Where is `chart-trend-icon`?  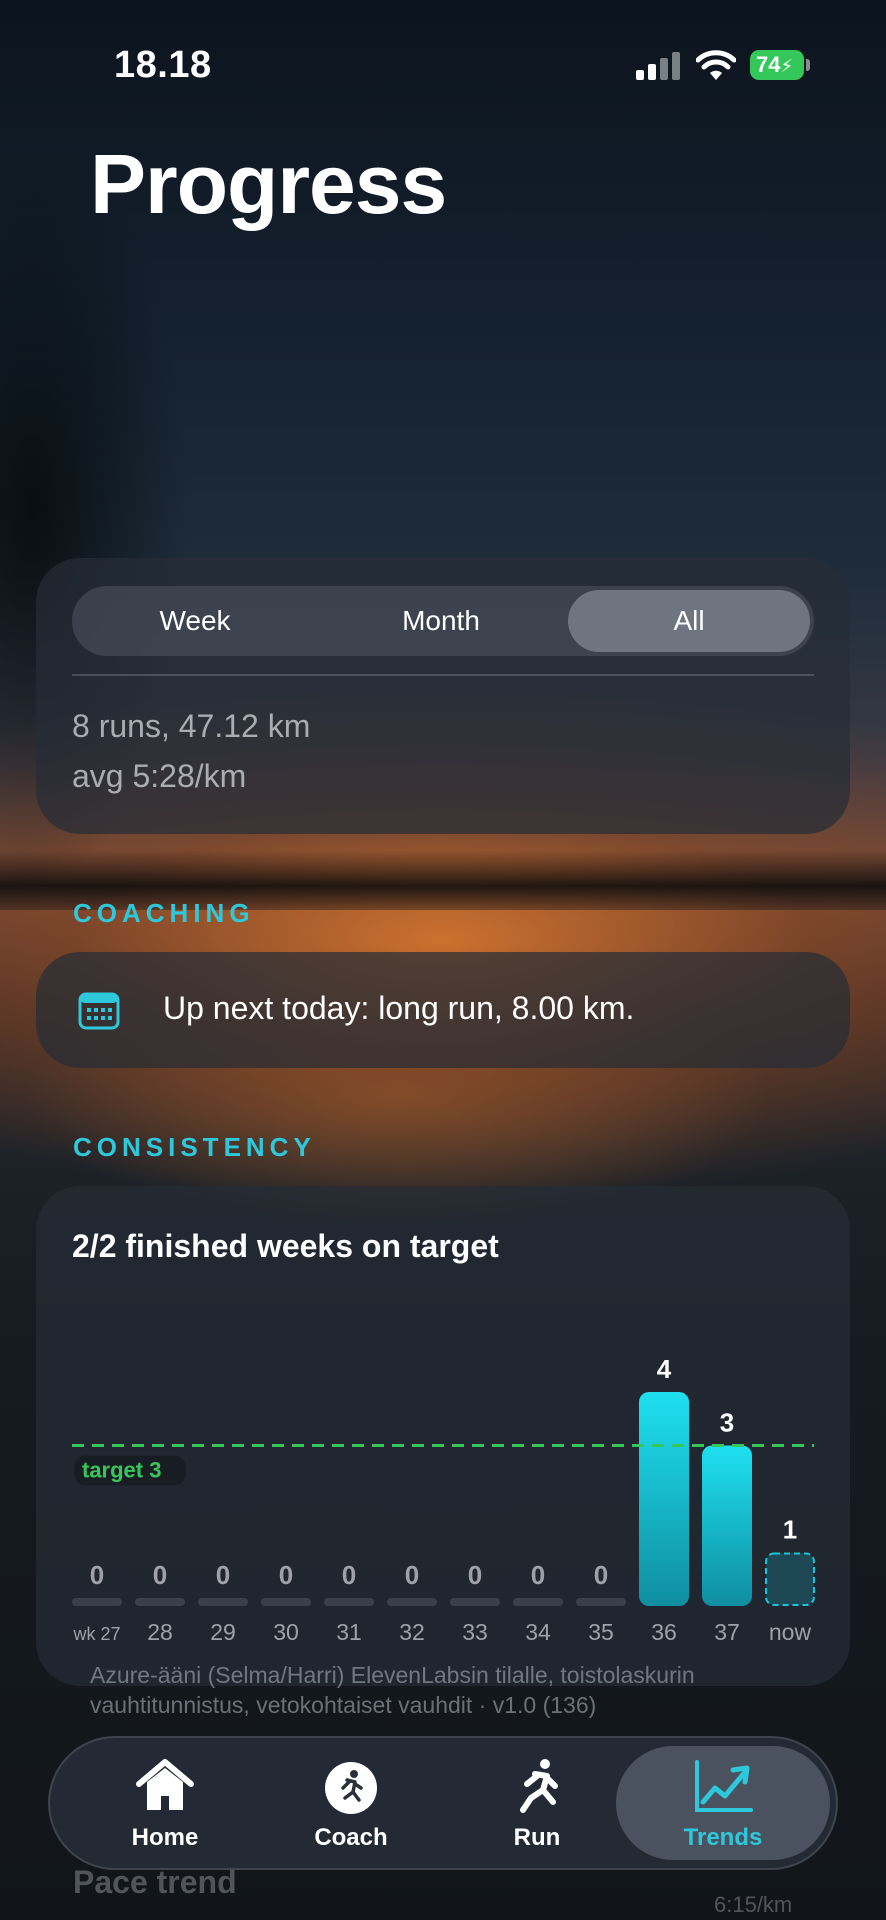
chart-trend-icon is located at coordinates (724, 1786).